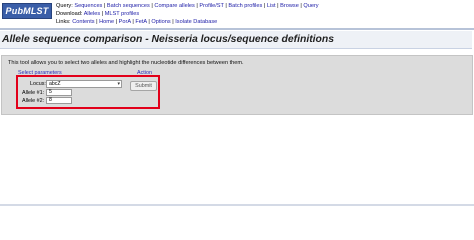 This screenshot has height=240, width=474. Describe the element at coordinates (84, 84) in the screenshot. I see `locus-select: abcZ ▾` at that location.